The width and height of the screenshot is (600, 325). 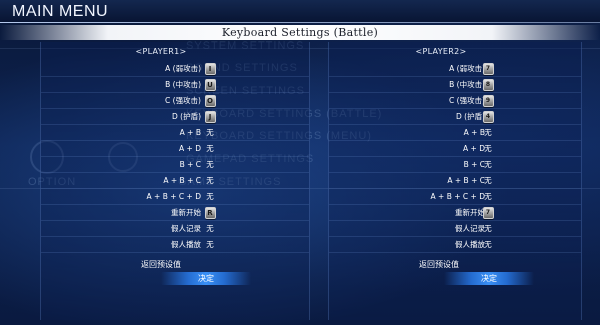 What do you see at coordinates (60, 11) in the screenshot?
I see `main-menu-title: MAIN MENU` at bounding box center [60, 11].